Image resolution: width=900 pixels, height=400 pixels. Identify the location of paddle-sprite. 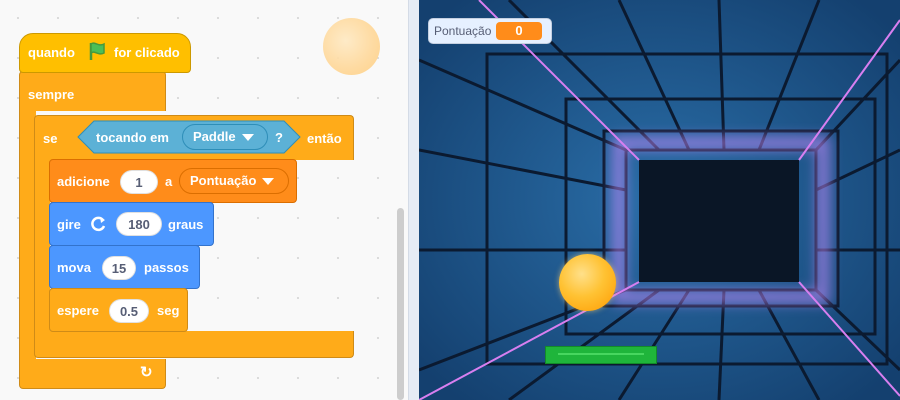
(601, 355).